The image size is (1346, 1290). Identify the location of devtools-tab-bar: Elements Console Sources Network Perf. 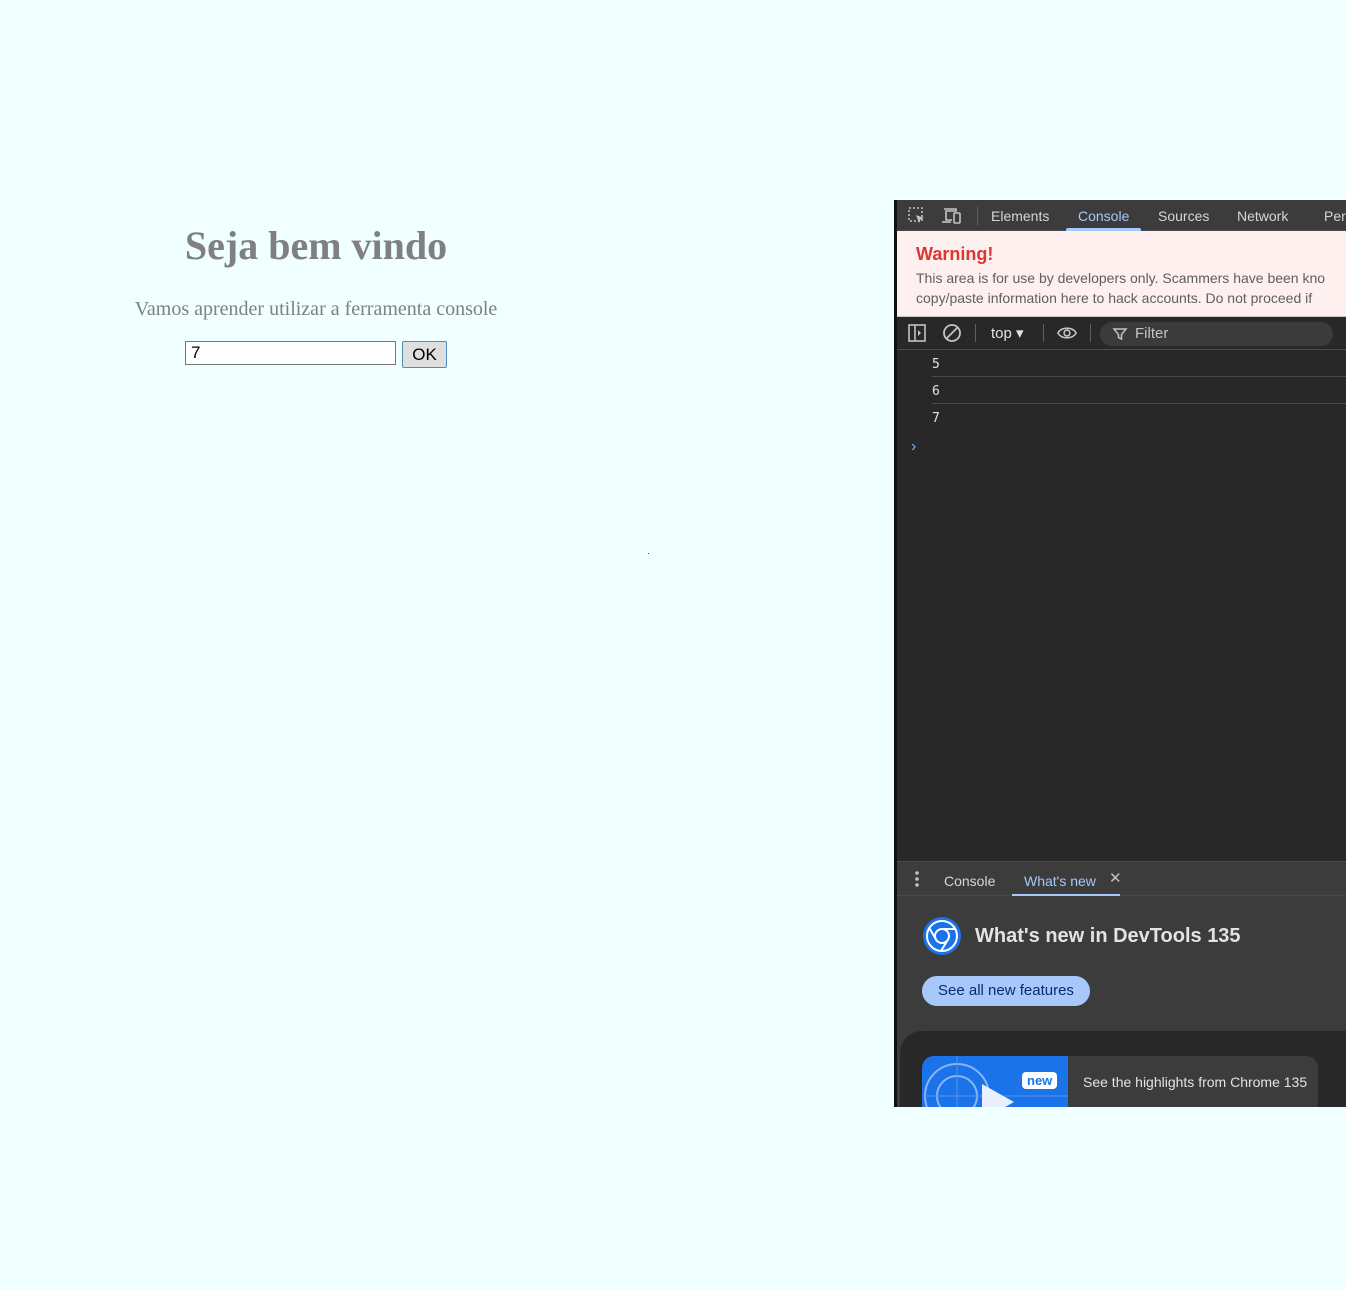
(1121, 215).